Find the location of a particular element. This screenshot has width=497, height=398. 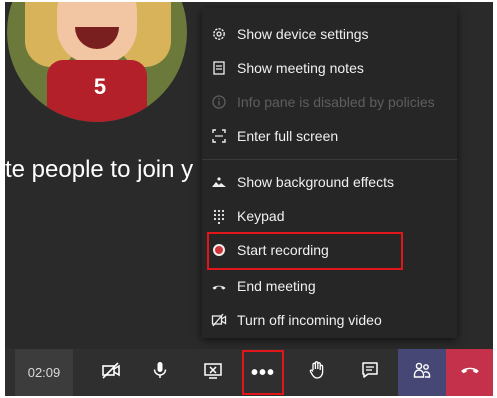

menu-item-label: Show meeting notes is located at coordinates (300, 68).